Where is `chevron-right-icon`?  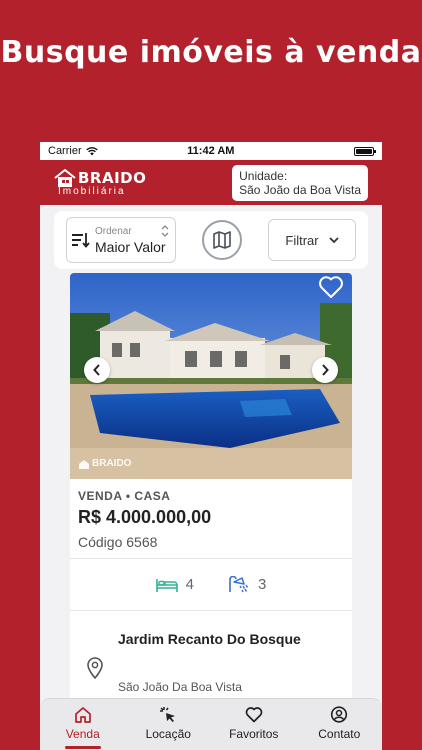
chevron-right-icon is located at coordinates (325, 370).